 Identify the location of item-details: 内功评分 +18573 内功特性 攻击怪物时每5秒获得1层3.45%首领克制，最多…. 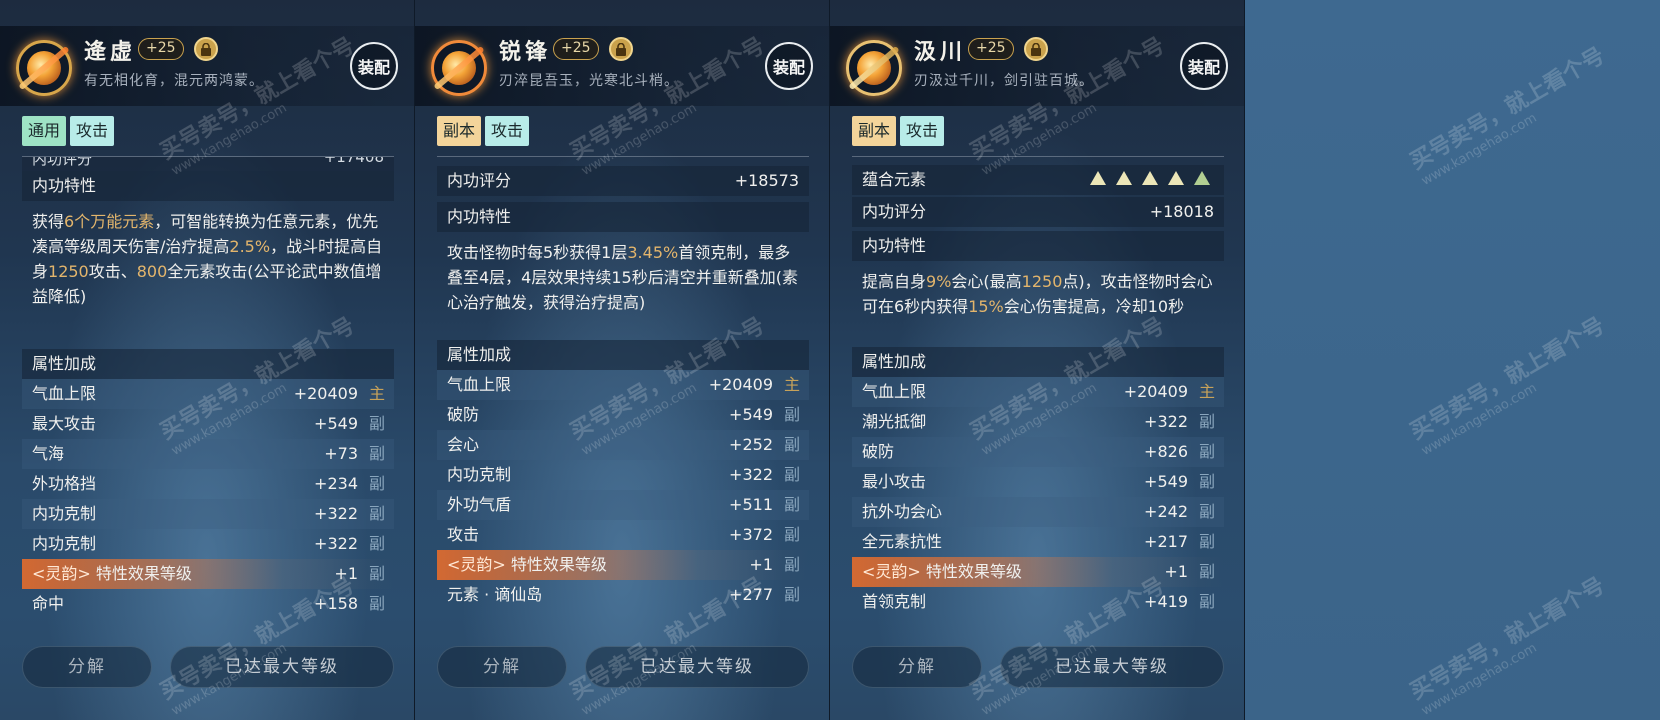
(623, 388).